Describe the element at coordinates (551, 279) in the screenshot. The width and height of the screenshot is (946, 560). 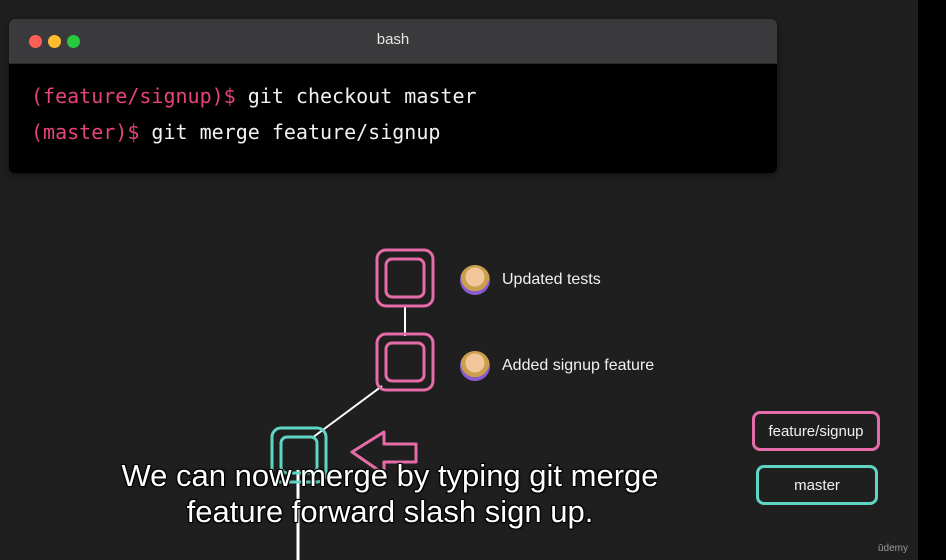
I see `commit-label-updated-tests: Updated tests` at that location.